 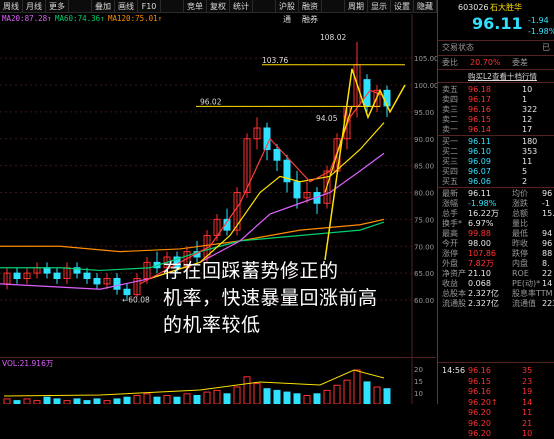 What do you see at coordinates (502, 76) in the screenshot?
I see `l2-upgrade-link: 购买L2查看十档行情` at bounding box center [502, 76].